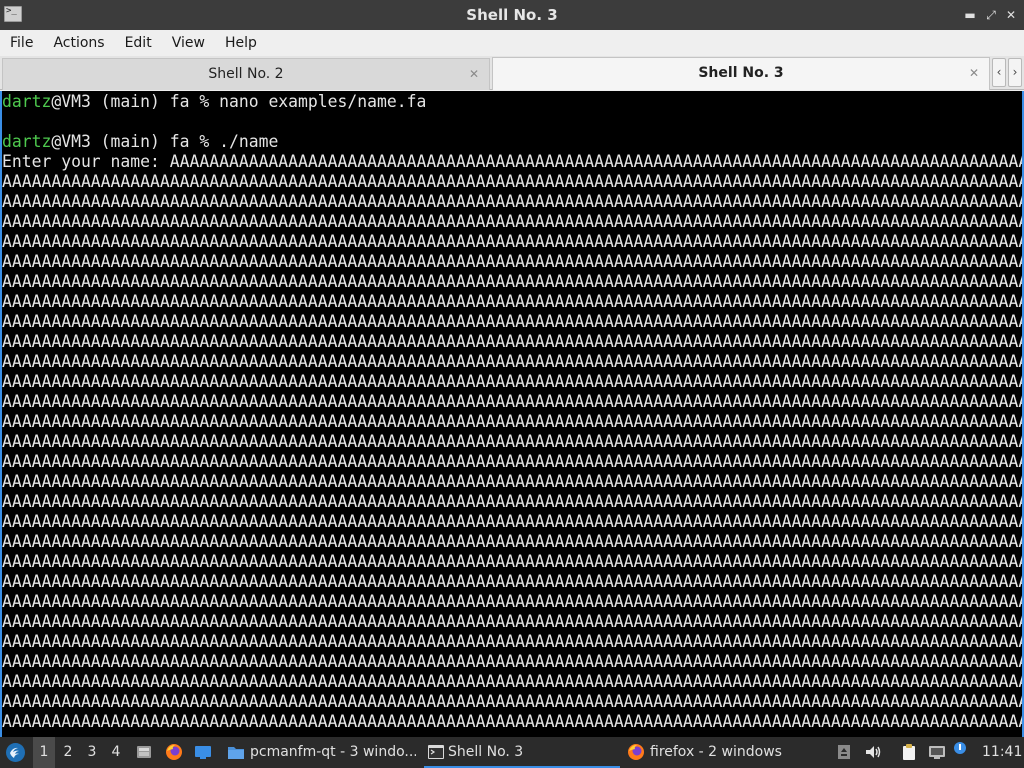 The image size is (1024, 768). I want to click on menu-view: View, so click(188, 43).